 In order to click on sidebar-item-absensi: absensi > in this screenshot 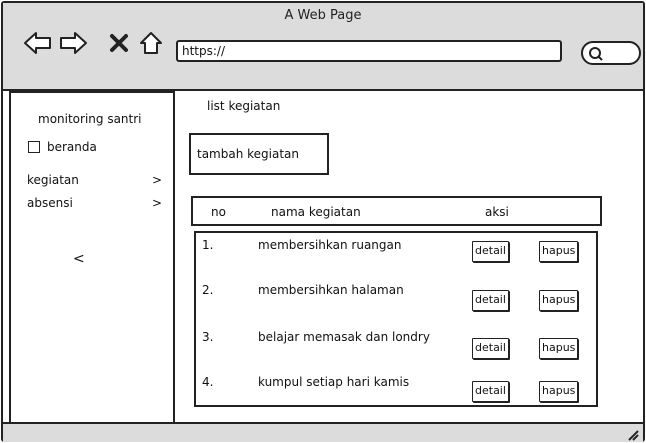, I will do `click(94, 203)`.